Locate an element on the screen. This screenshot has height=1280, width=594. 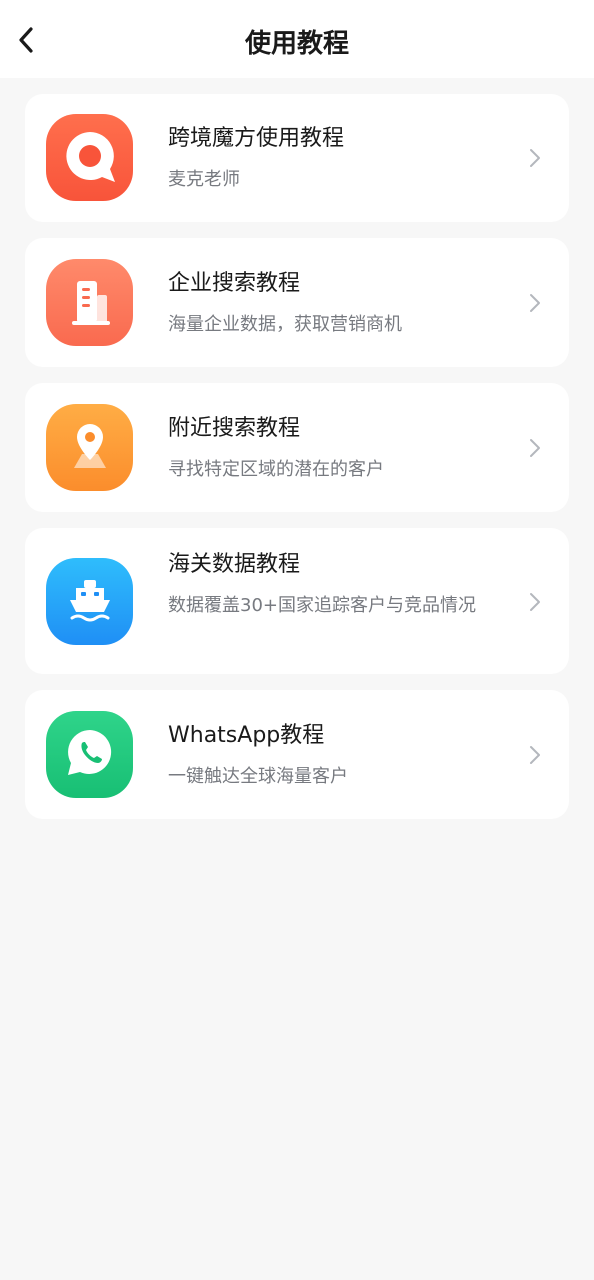
item-subtitle: 寻找特定区域的潜在的客户 is located at coordinates (276, 469).